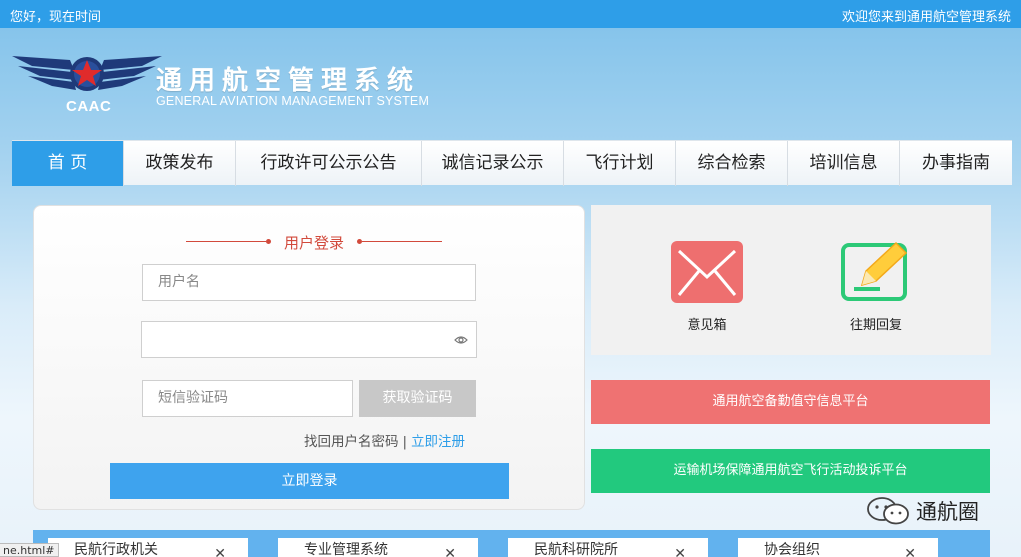  What do you see at coordinates (926, 17) in the screenshot?
I see `welcome-text: 欢迎您来到通用航空管理系统` at bounding box center [926, 17].